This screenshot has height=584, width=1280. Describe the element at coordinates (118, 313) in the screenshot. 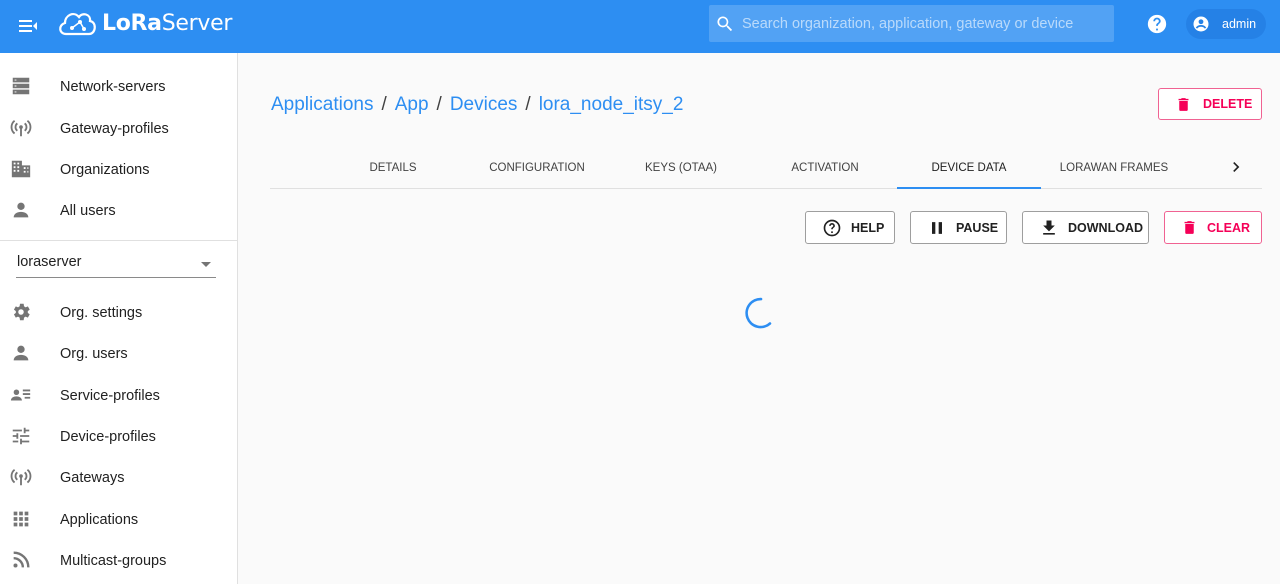

I see `sidebar-item-org-settings: Org. settings` at that location.